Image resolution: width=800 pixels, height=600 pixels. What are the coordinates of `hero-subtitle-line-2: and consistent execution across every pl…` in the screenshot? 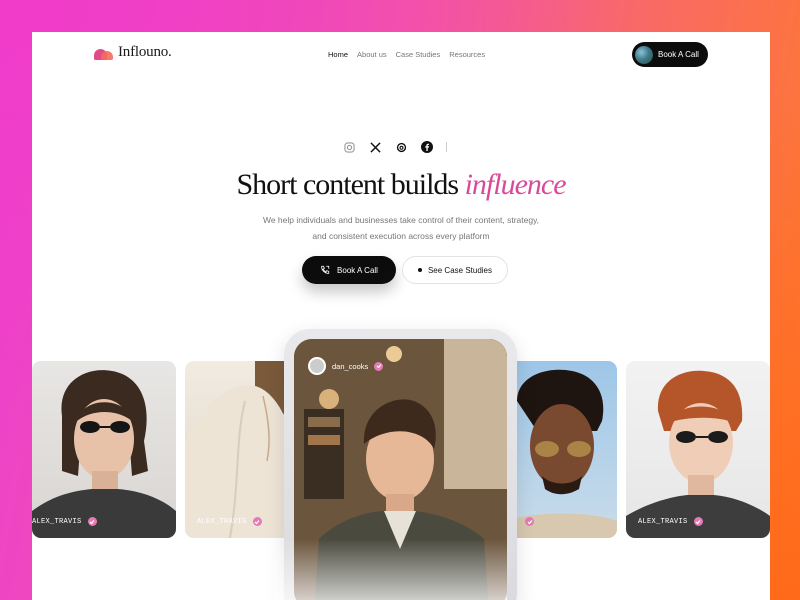 It's located at (401, 236).